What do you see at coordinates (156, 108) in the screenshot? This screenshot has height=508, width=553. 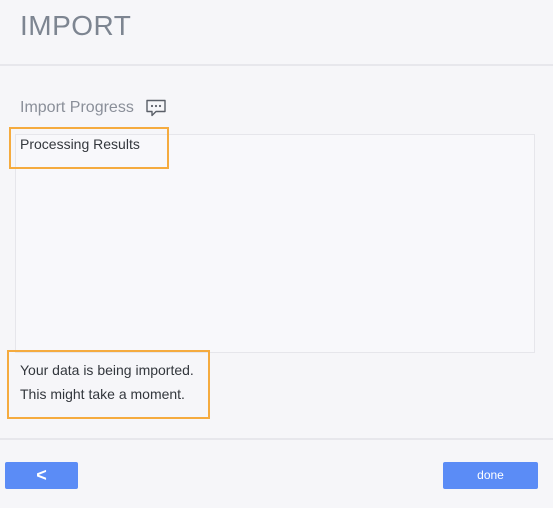 I see `comment-icon` at bounding box center [156, 108].